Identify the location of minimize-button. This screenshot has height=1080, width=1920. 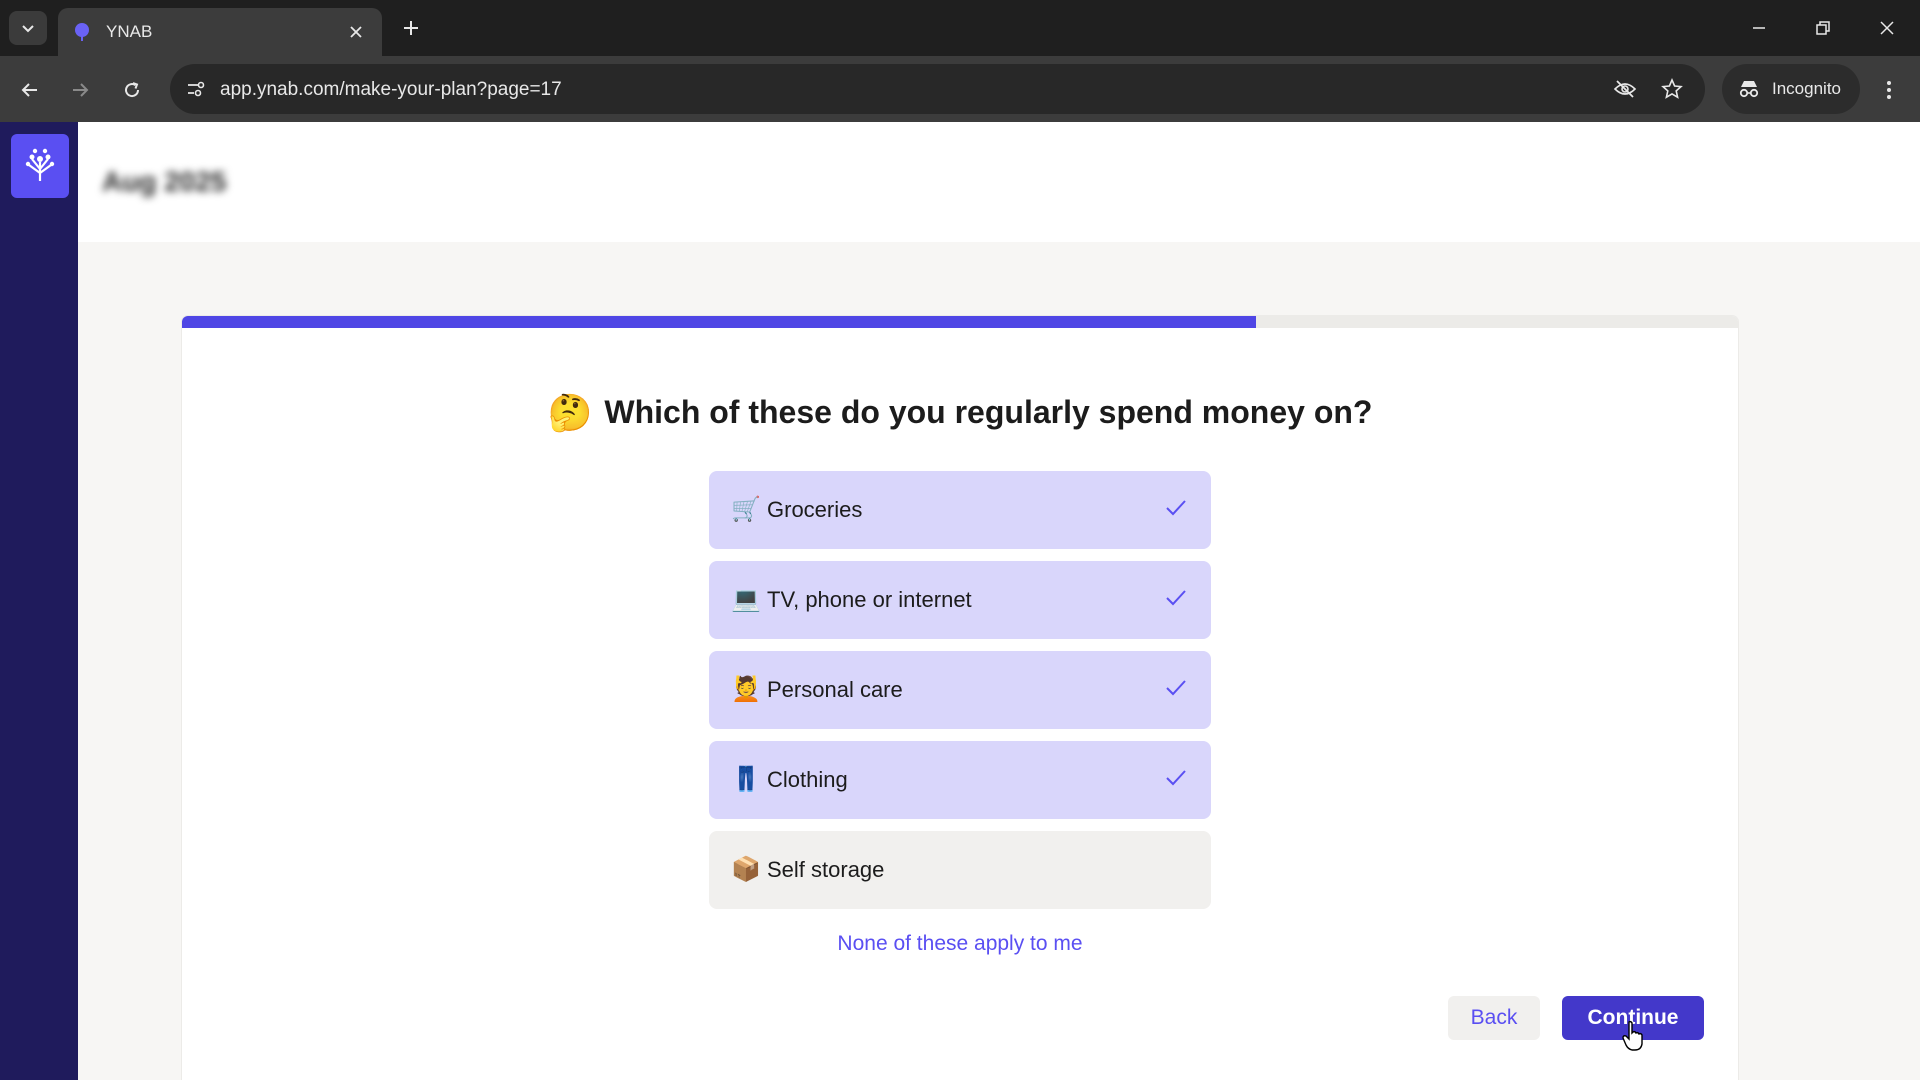
(1759, 28).